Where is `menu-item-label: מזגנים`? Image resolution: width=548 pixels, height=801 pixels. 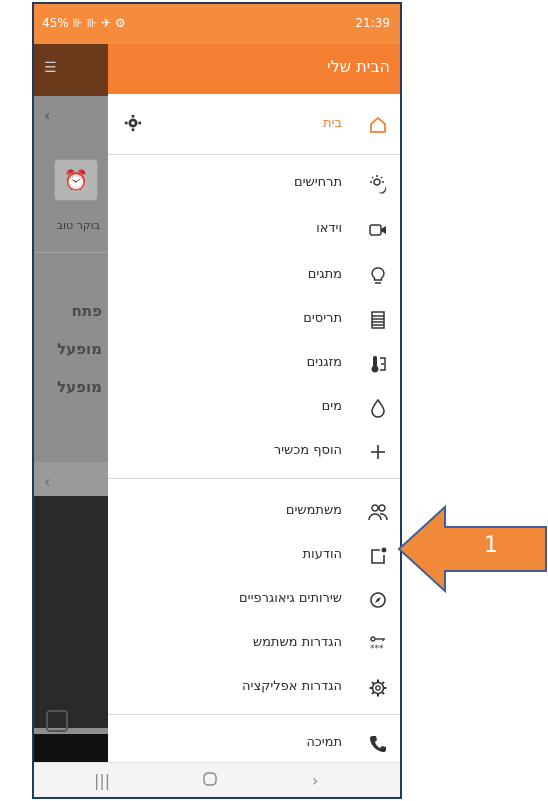 menu-item-label: מזגנים is located at coordinates (324, 362).